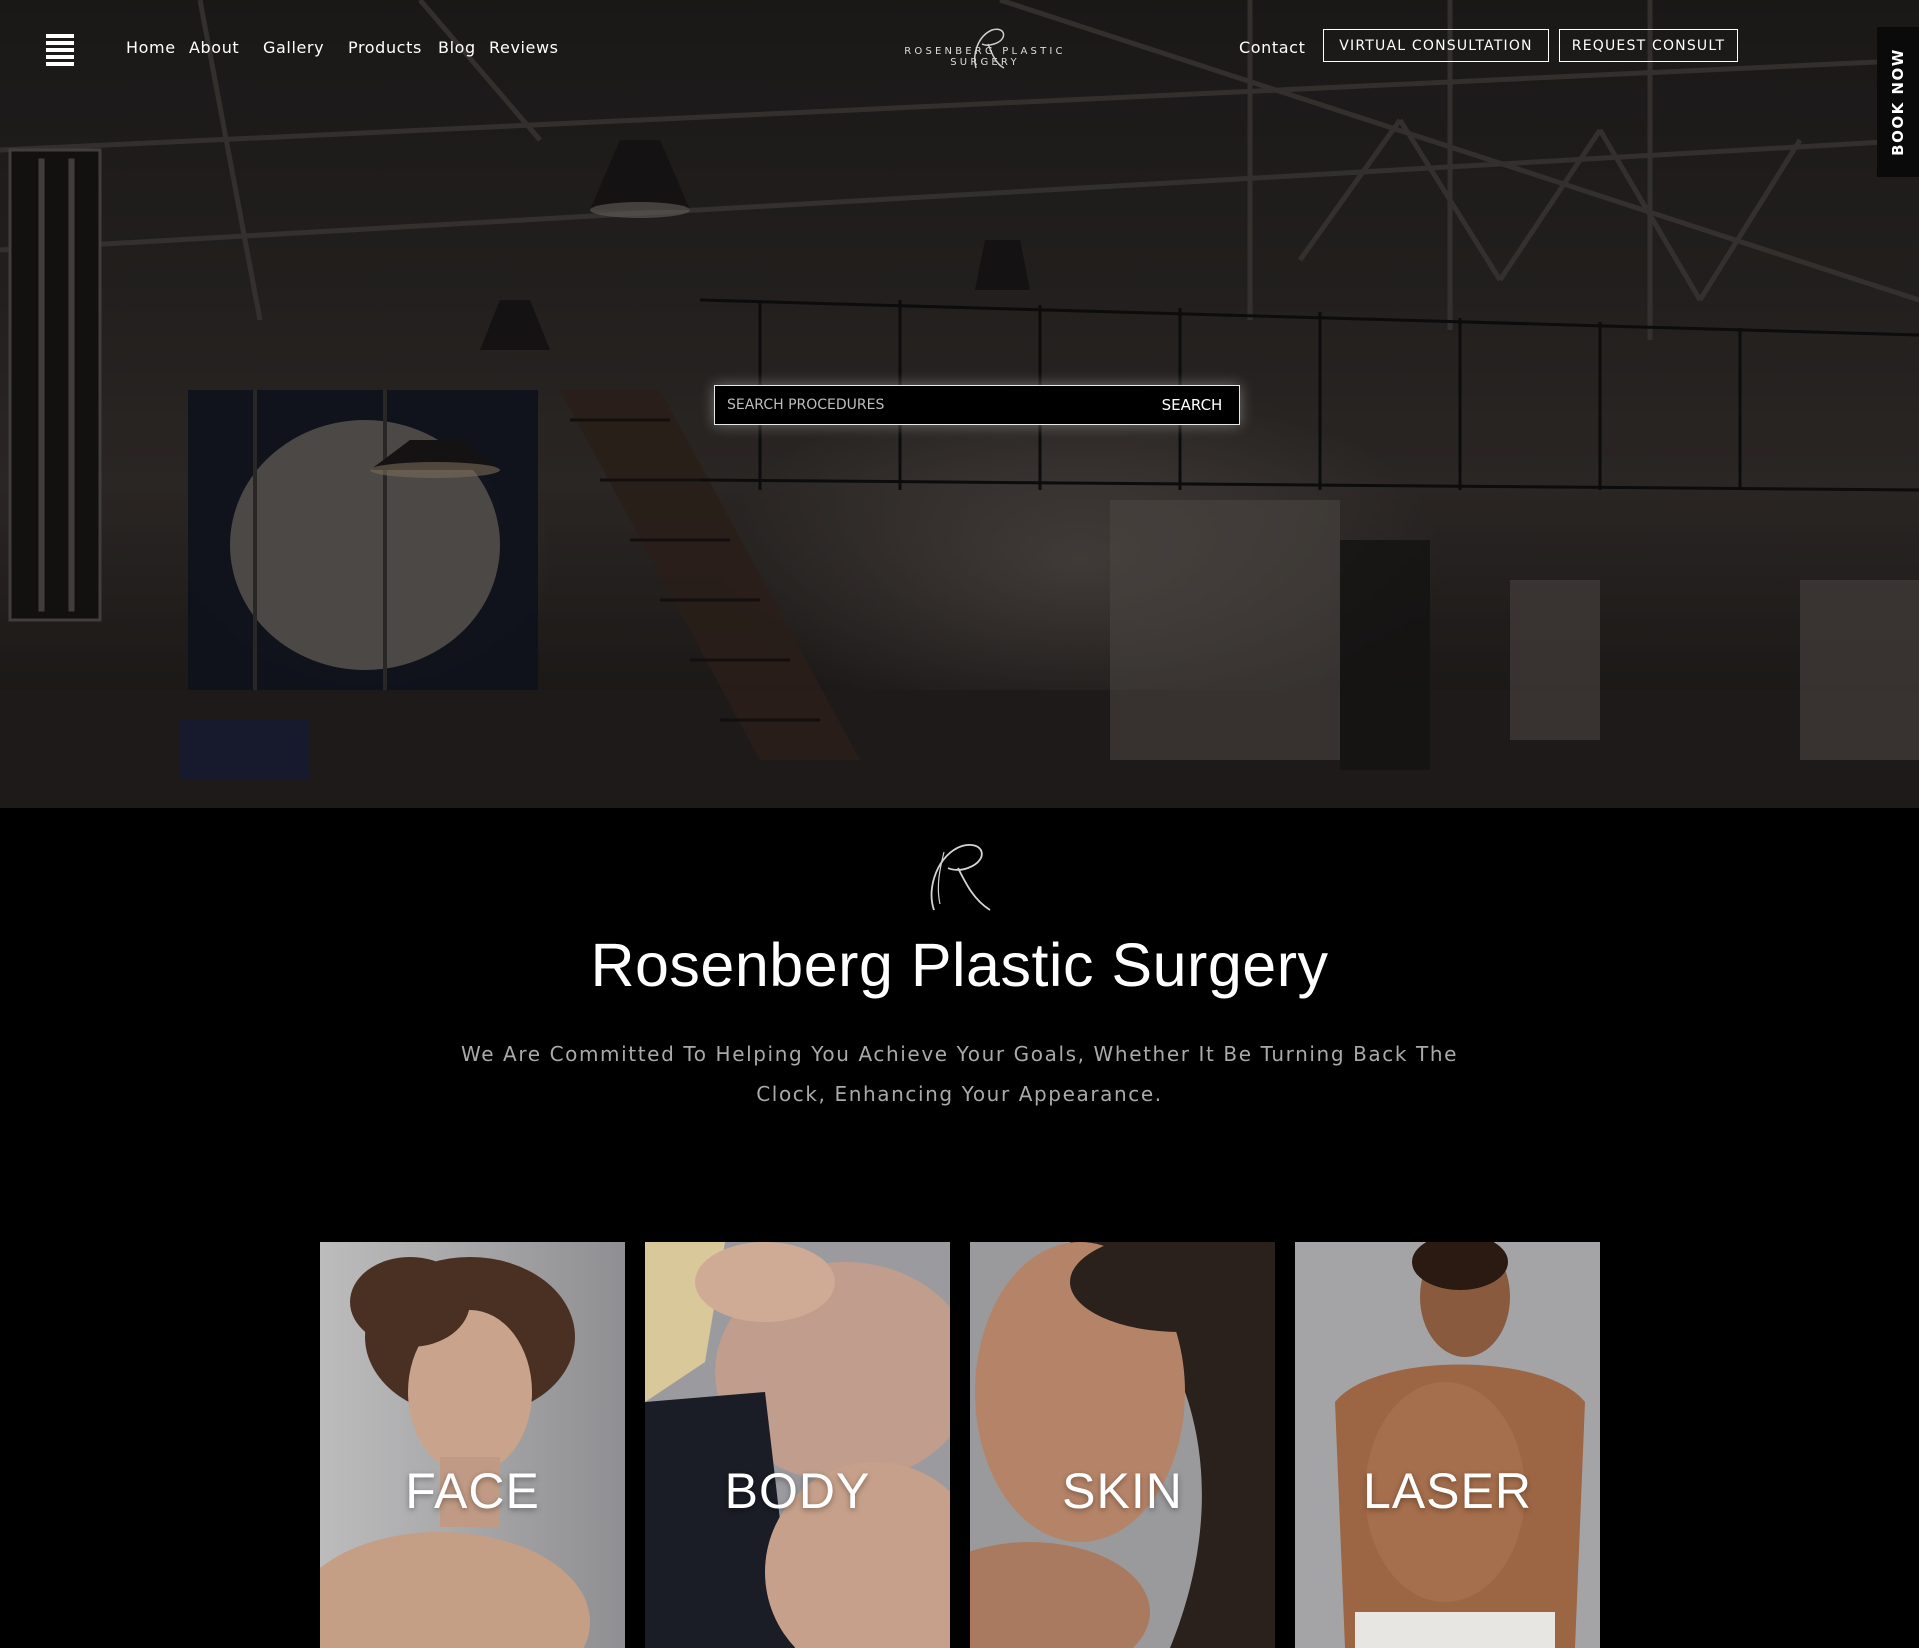 This screenshot has width=1919, height=1648. Describe the element at coordinates (959, 965) in the screenshot. I see `page-title: Rosenberg Plastic Surgery` at that location.